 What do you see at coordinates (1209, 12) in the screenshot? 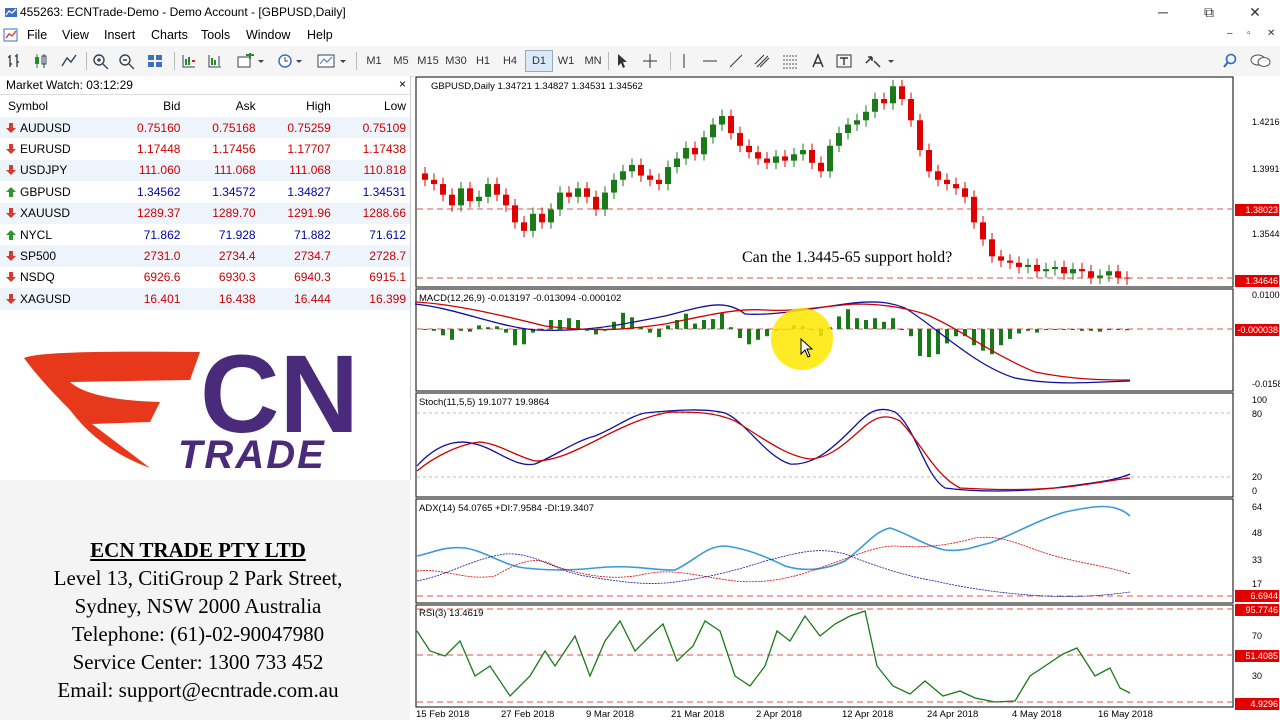
I see `restore-button: ⧉` at bounding box center [1209, 12].